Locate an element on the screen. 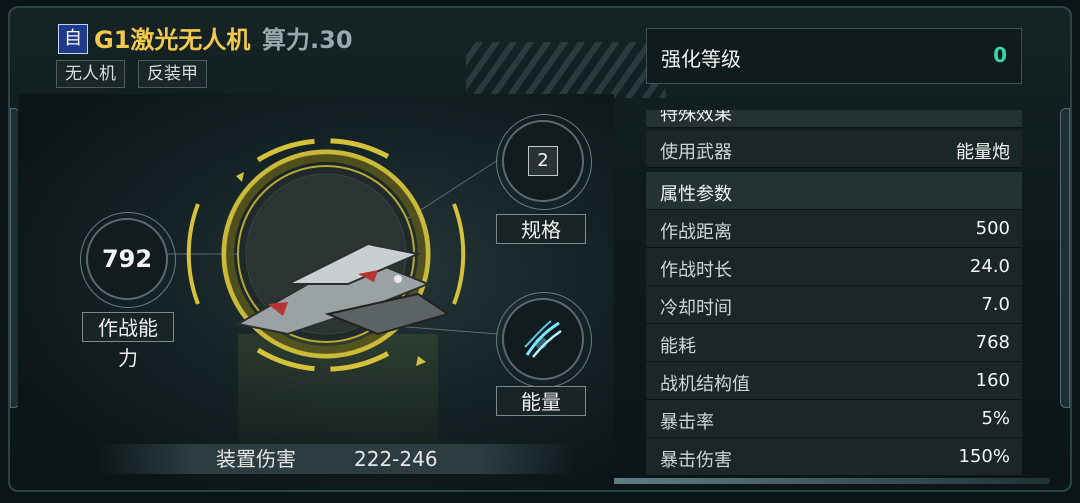 The width and height of the screenshot is (1080, 503). attr-value: 24.0 is located at coordinates (989, 266).